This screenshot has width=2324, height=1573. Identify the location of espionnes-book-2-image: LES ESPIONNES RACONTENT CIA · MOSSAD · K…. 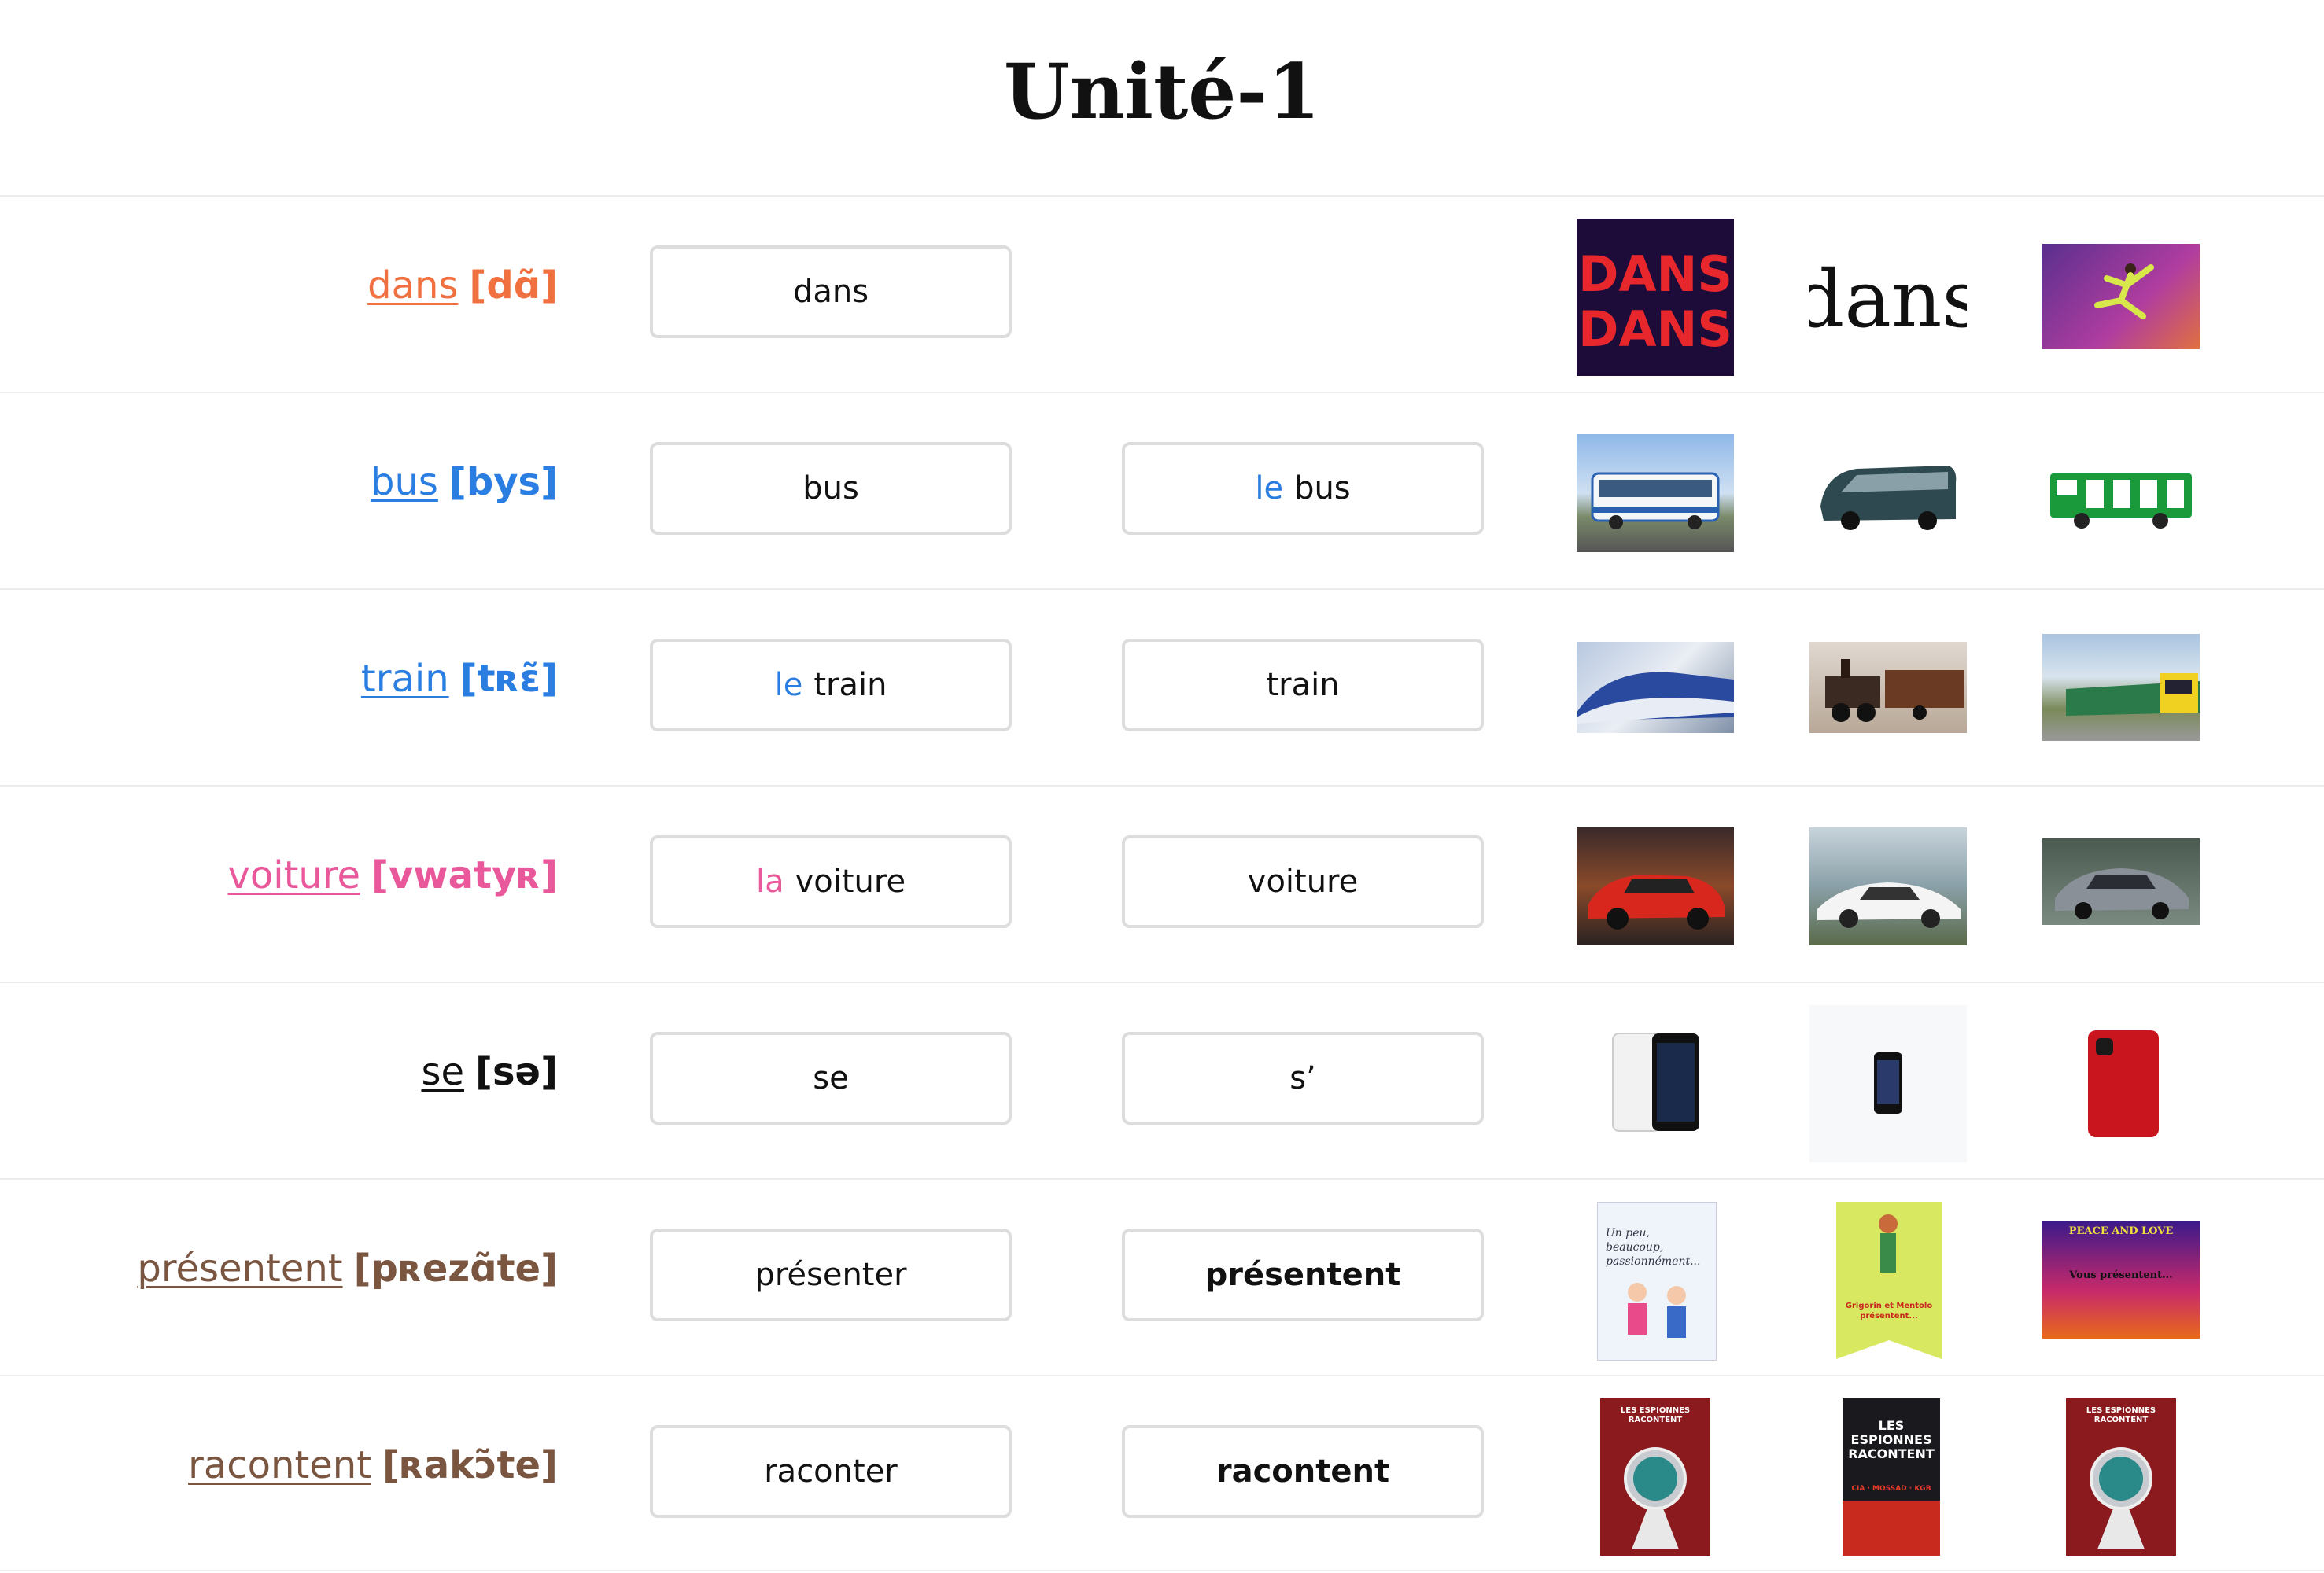
(1892, 1477).